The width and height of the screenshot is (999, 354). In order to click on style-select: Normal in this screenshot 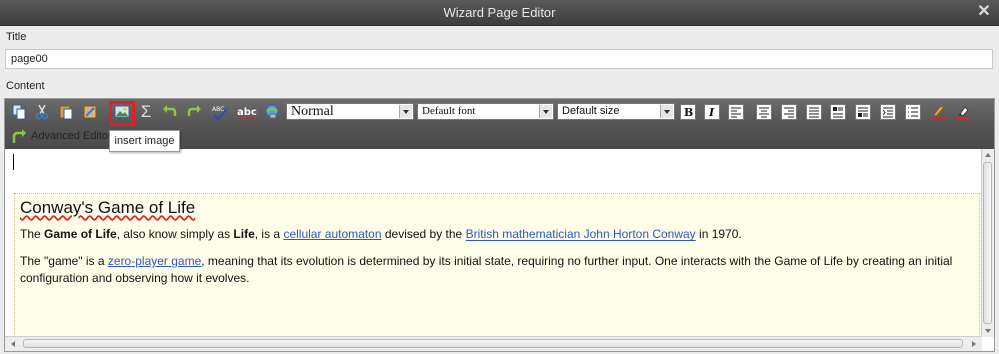, I will do `click(350, 111)`.